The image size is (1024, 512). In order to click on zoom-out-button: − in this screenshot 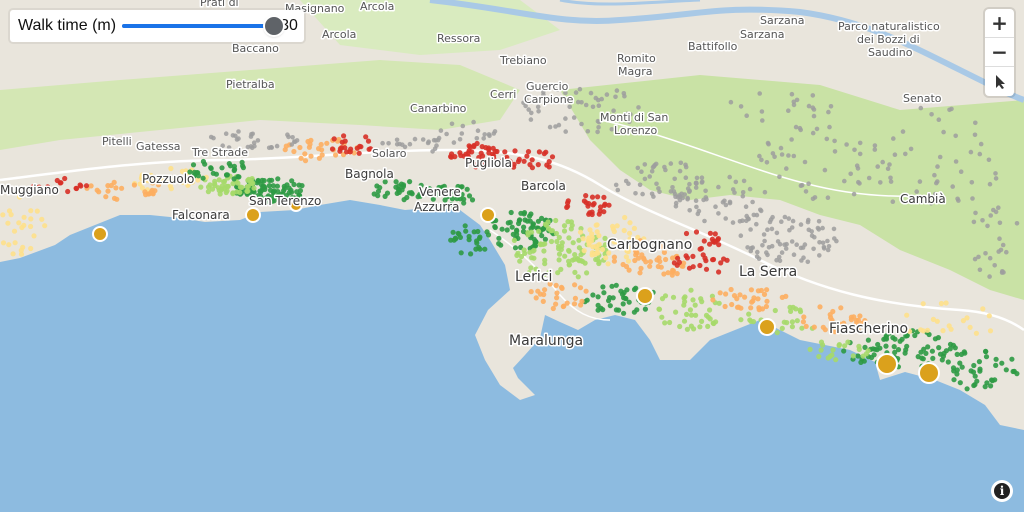, I will do `click(999, 52)`.